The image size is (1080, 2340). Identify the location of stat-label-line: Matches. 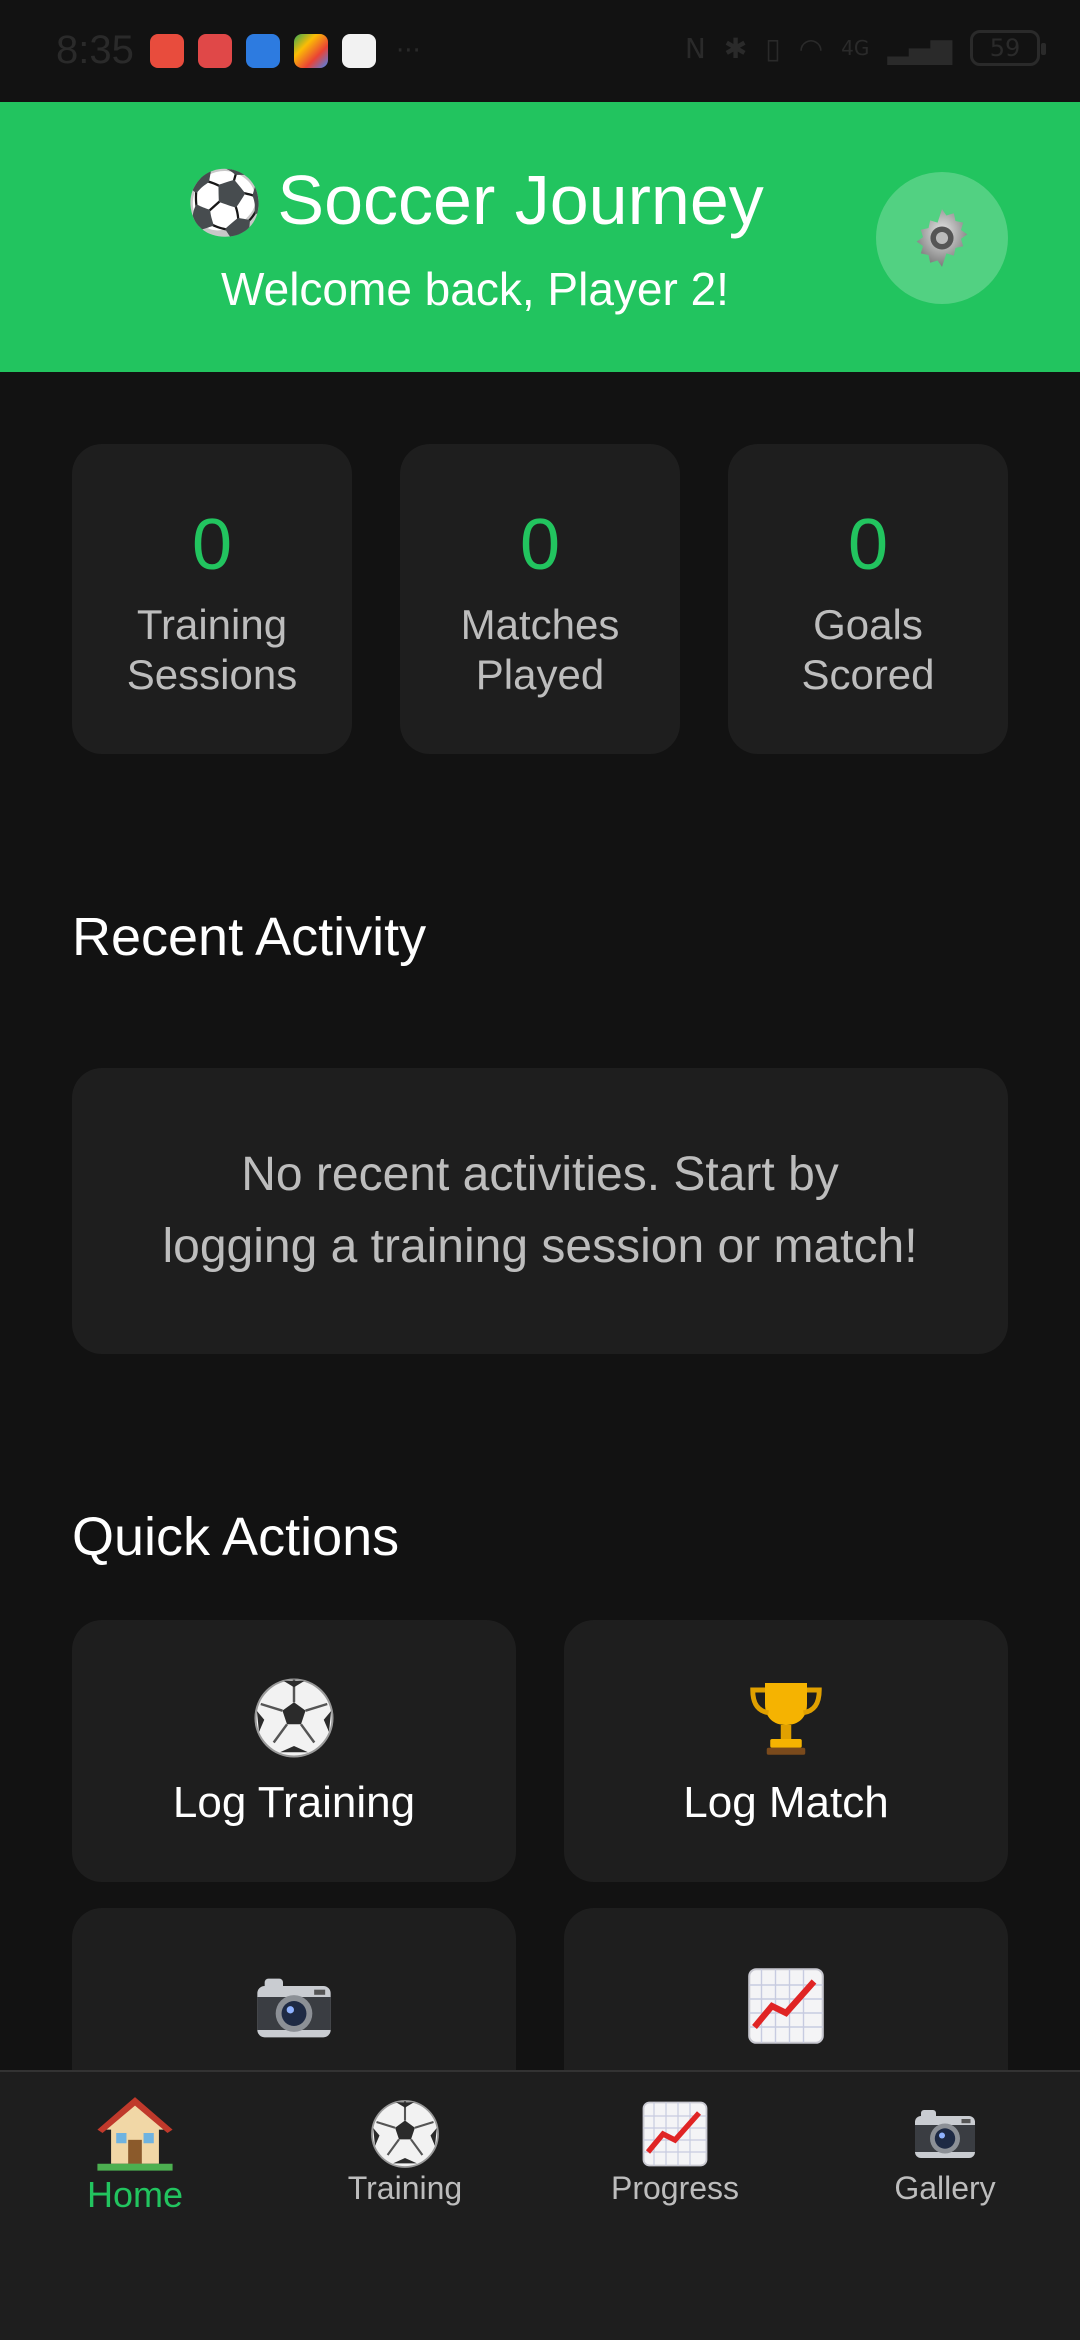
(540, 624).